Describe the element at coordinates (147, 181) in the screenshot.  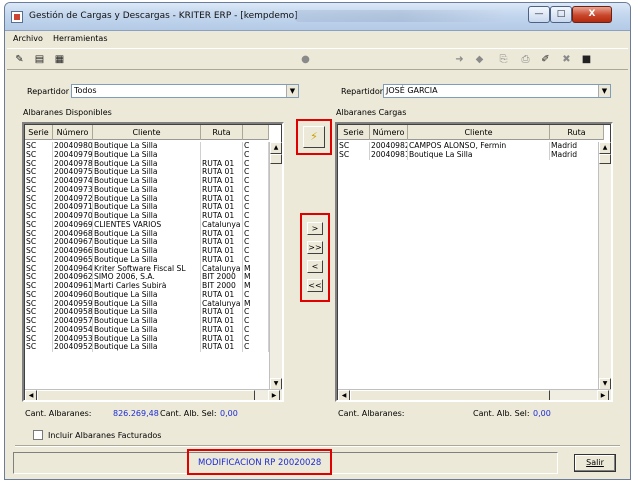
I see `table-row: SC 20040974 Boutique La Silla RUTA 01 C` at that location.